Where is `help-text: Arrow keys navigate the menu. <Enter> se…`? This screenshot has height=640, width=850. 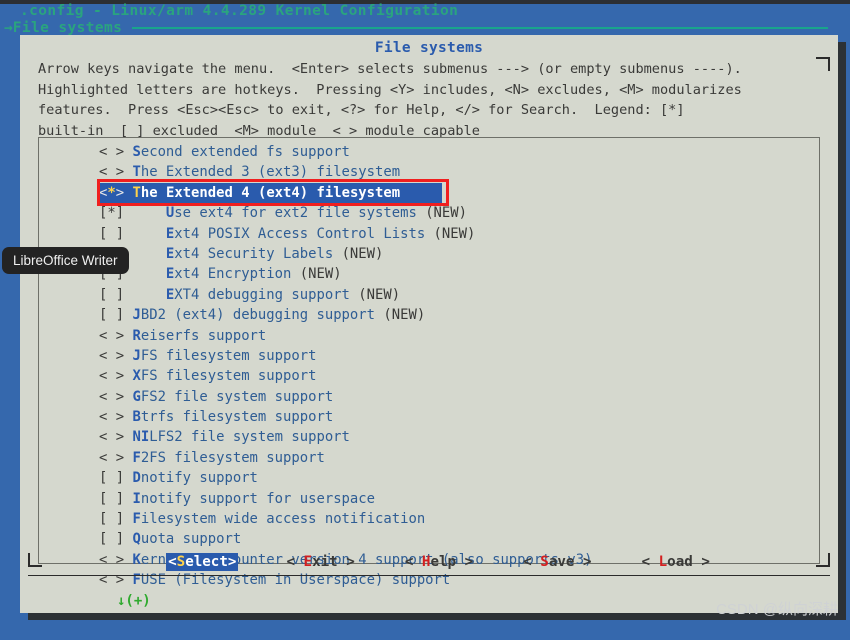 help-text: Arrow keys navigate the menu. <Enter> se… is located at coordinates (390, 100).